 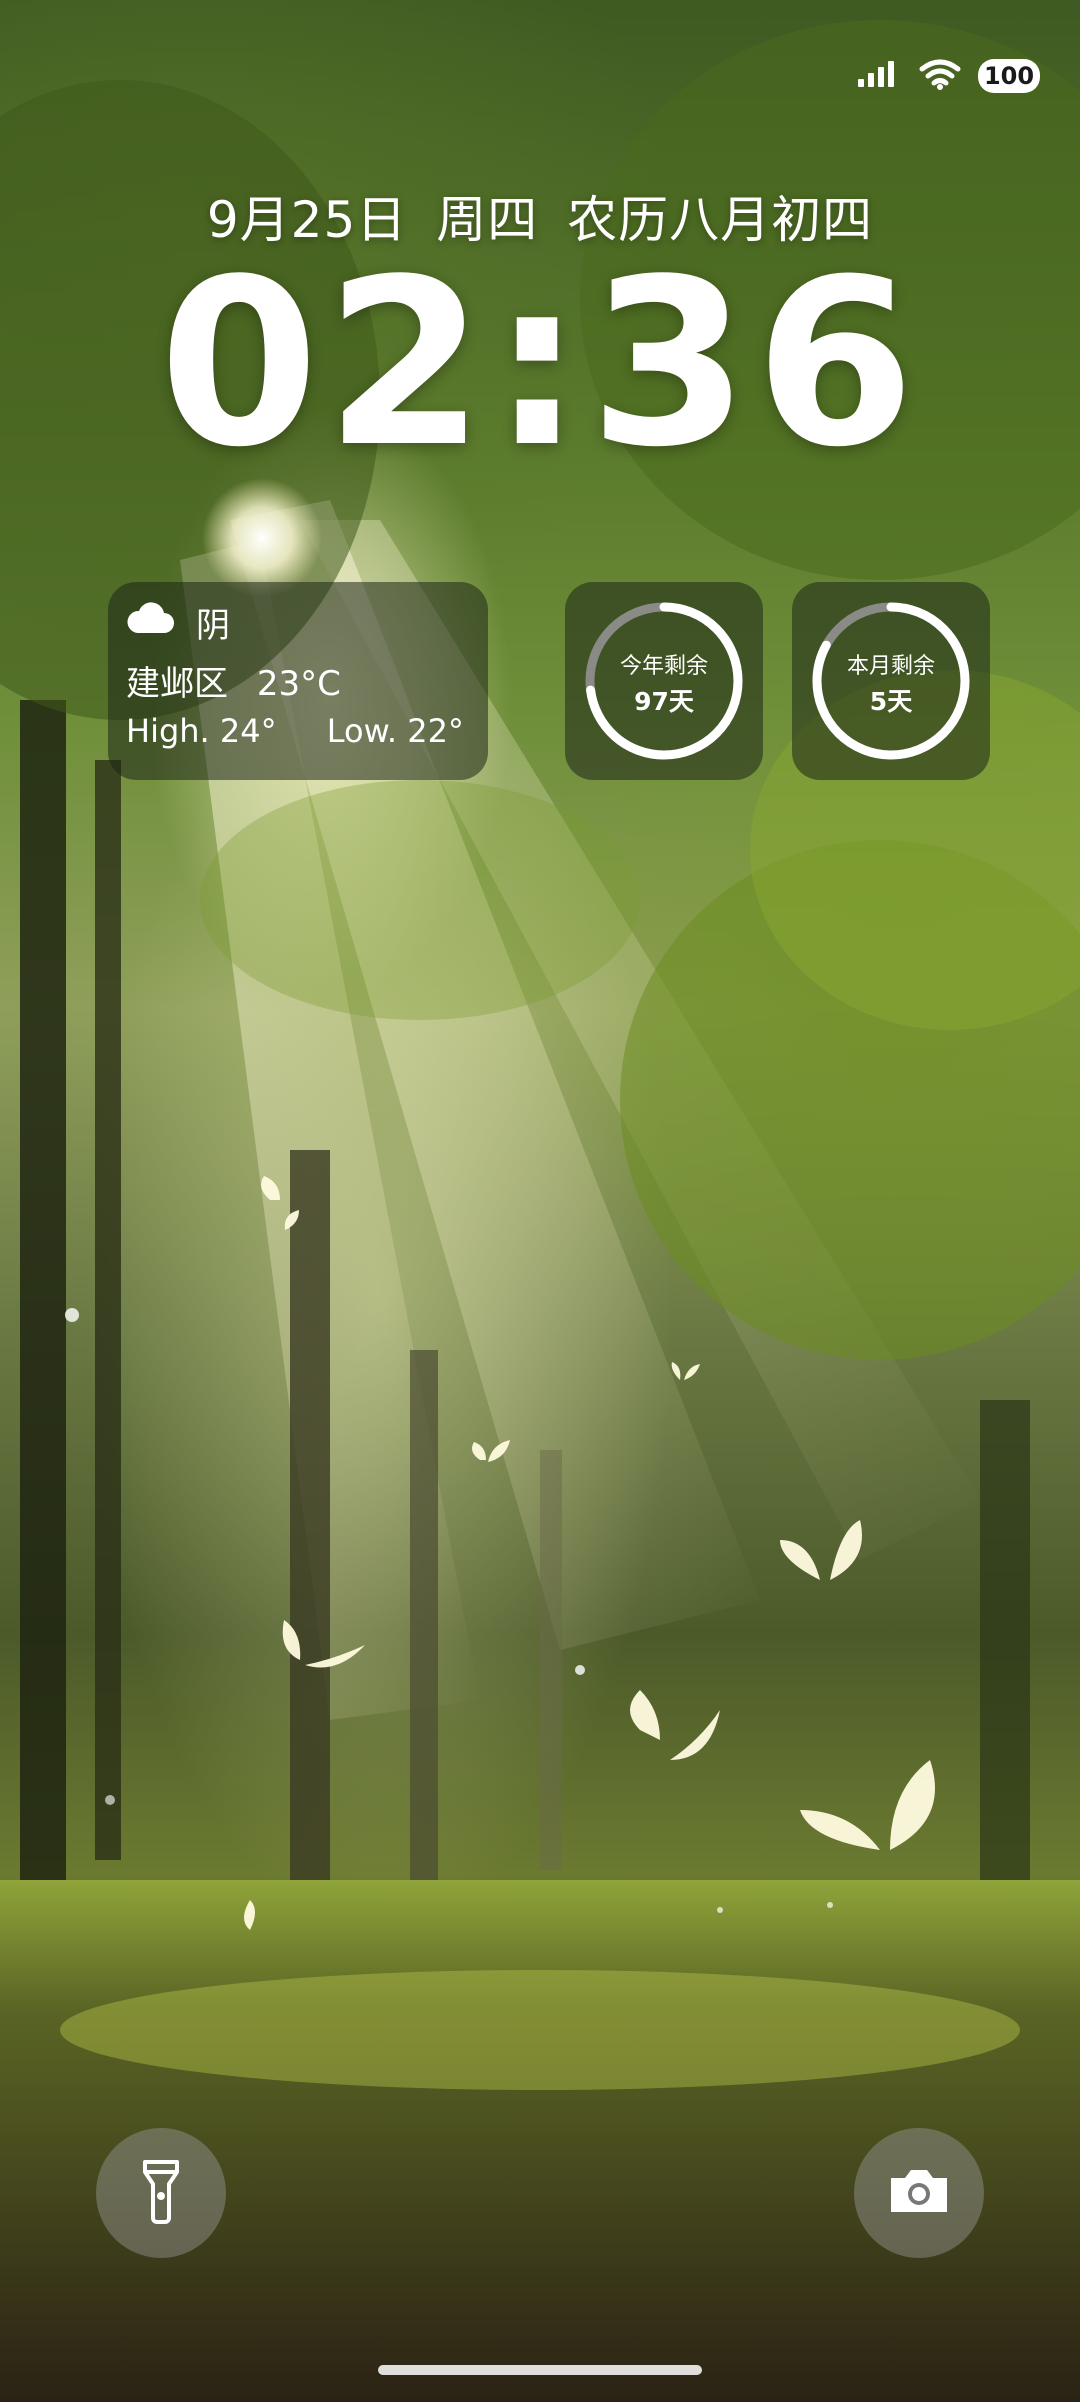 I want to click on wifi-icon, so click(x=940, y=76).